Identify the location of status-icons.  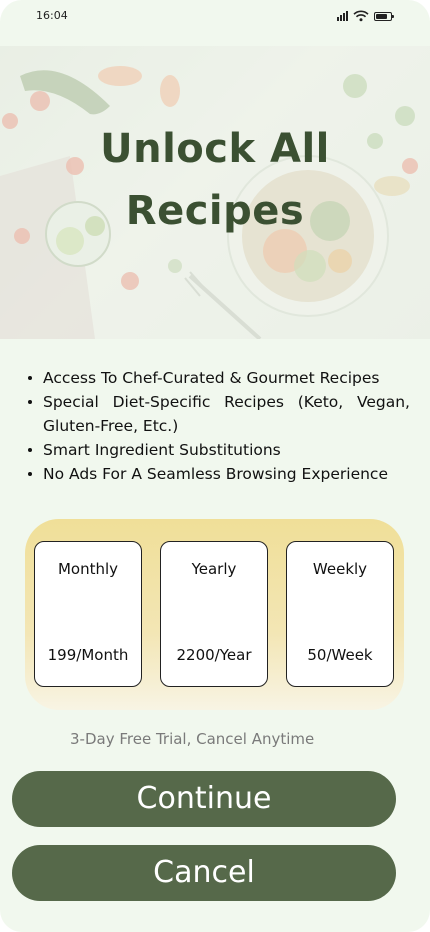
(365, 16).